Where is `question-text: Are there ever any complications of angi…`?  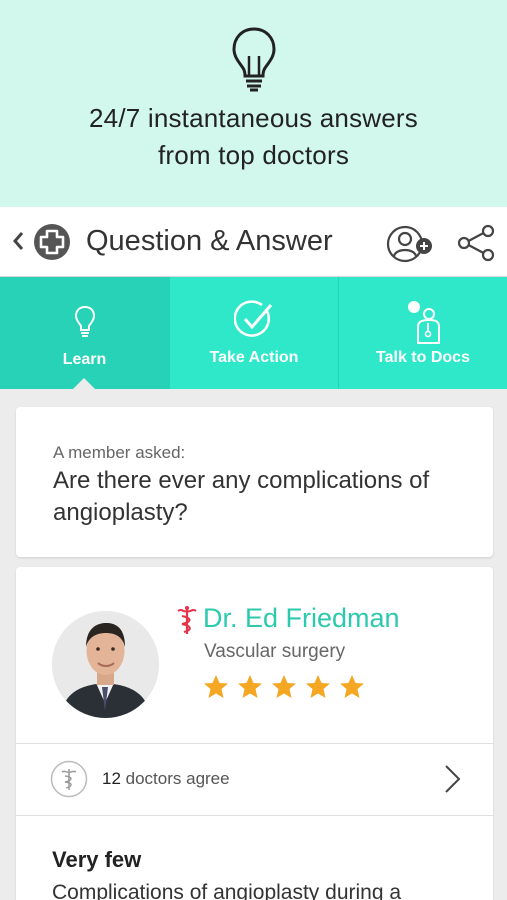
question-text: Are there ever any complications of angi… is located at coordinates (241, 496).